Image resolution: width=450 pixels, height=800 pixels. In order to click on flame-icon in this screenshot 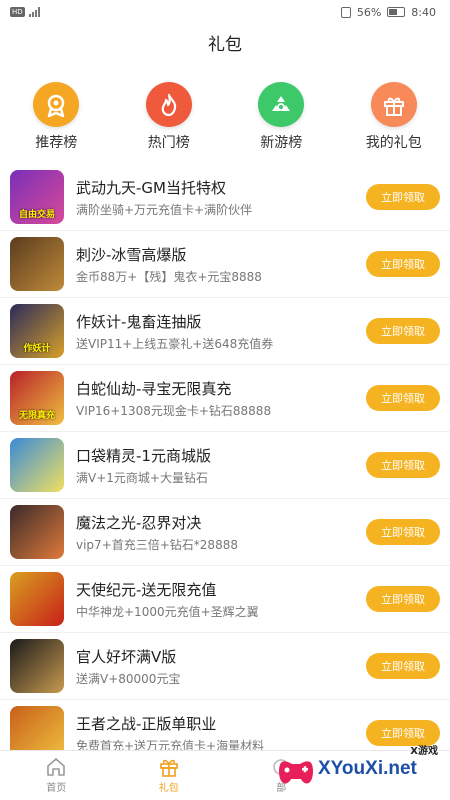, I will do `click(168, 104)`.